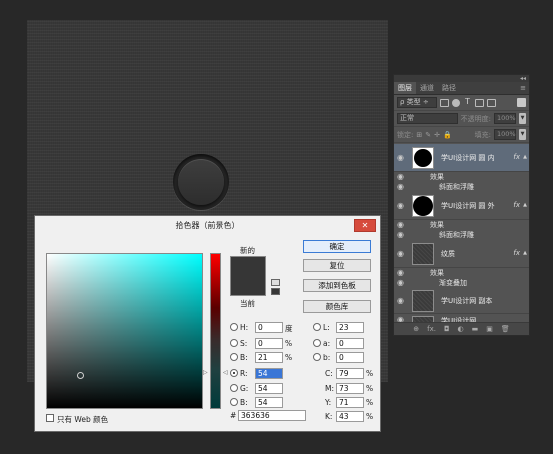 This screenshot has width=553, height=454. Describe the element at coordinates (350, 388) in the screenshot. I see `magenta-input: 73` at that location.